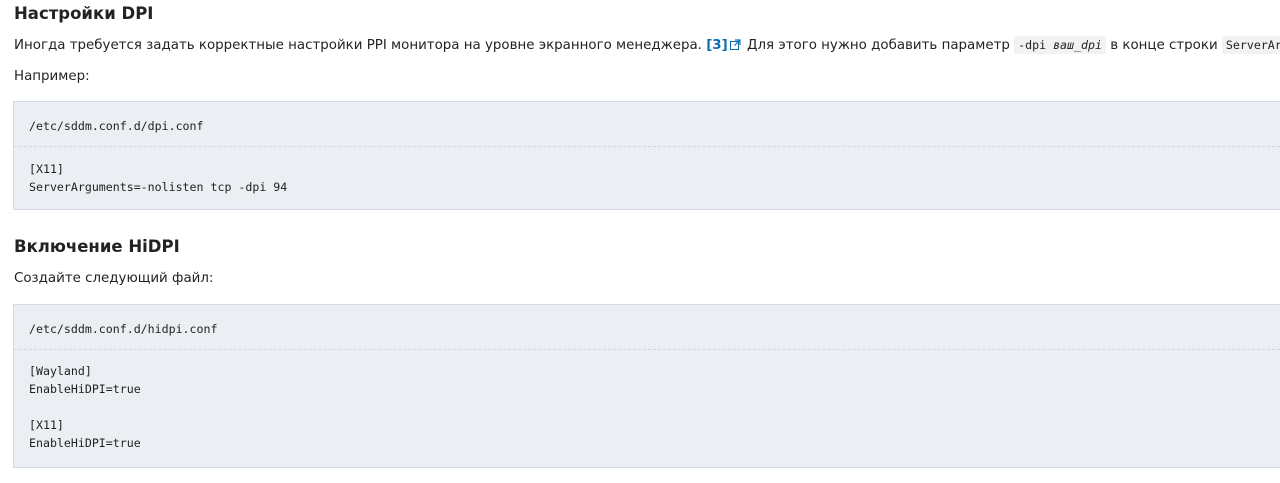 This screenshot has height=483, width=1280. Describe the element at coordinates (717, 45) in the screenshot. I see `footnote-ref-link: [3]` at that location.